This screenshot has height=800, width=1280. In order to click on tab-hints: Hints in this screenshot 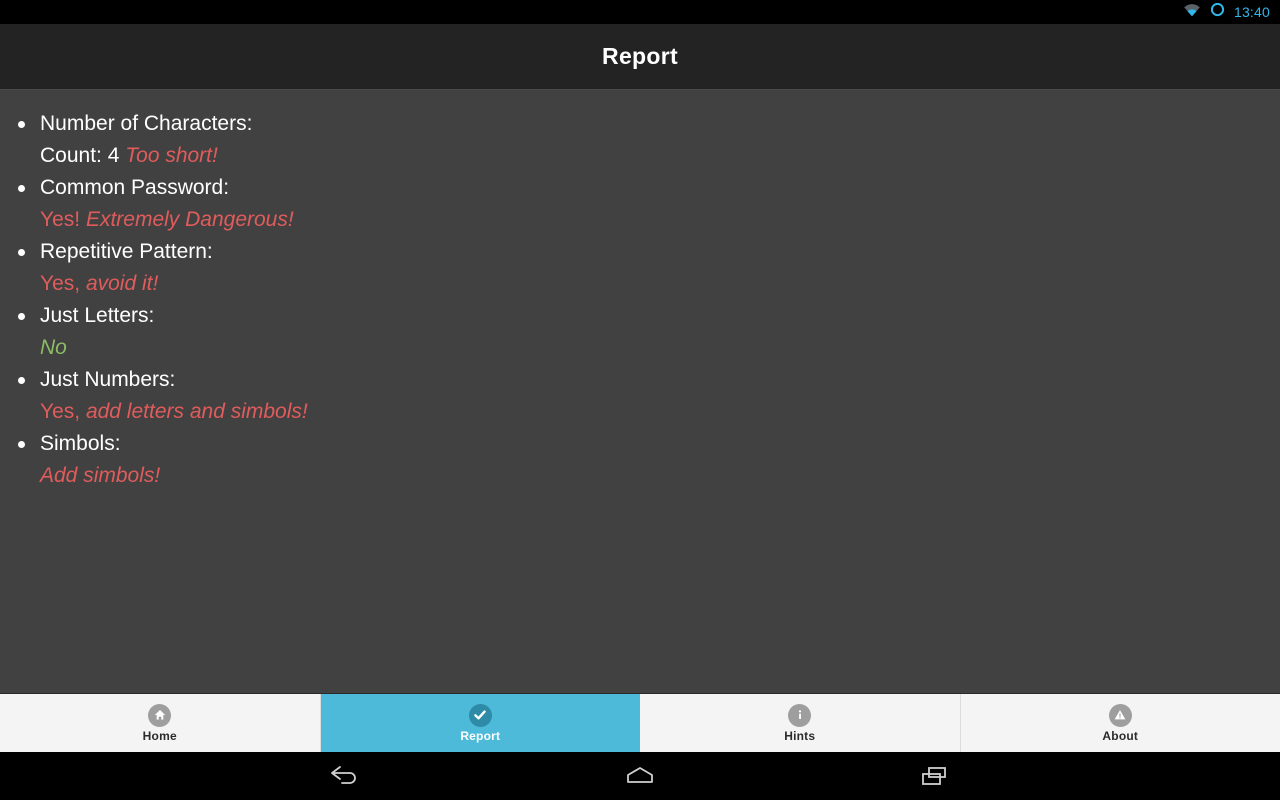, I will do `click(800, 723)`.